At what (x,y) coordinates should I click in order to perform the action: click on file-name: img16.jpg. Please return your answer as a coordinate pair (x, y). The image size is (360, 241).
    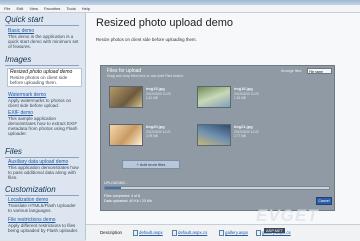
    Looking at the image, I should click on (243, 88).